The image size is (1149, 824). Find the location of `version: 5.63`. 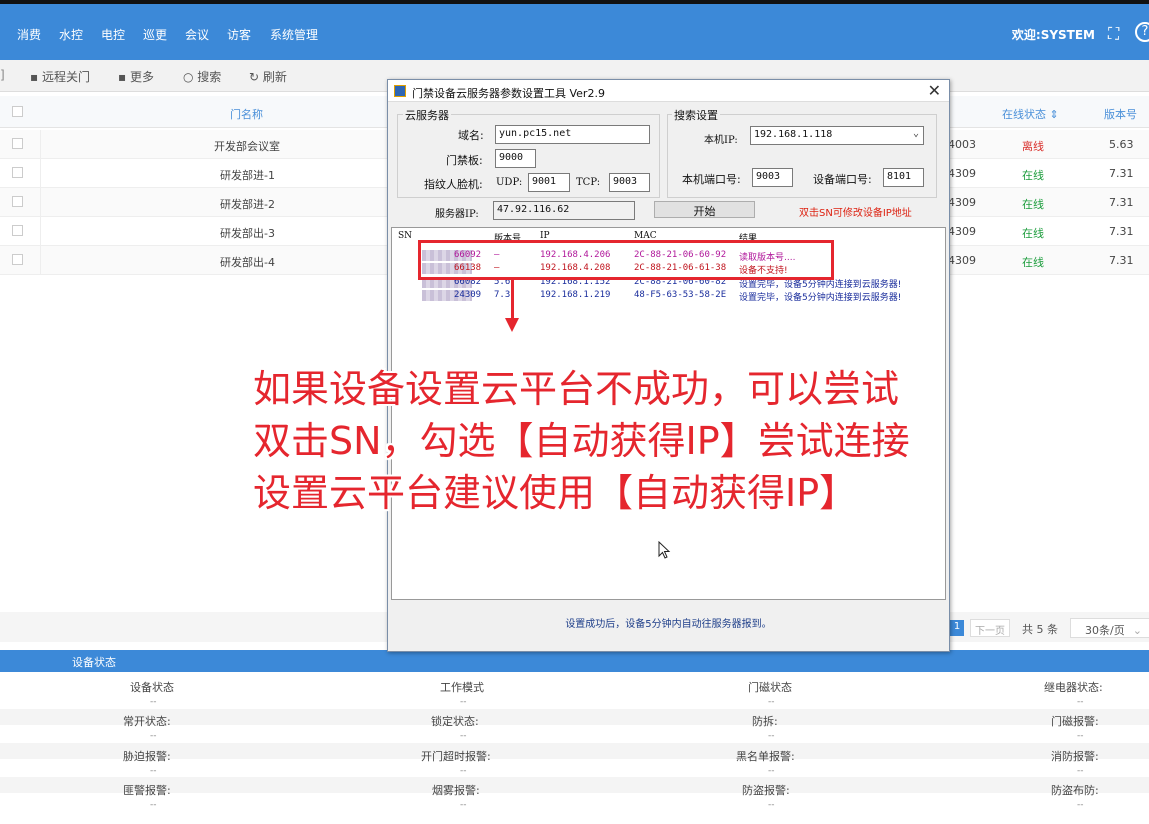

version: 5.63 is located at coordinates (1121, 144).